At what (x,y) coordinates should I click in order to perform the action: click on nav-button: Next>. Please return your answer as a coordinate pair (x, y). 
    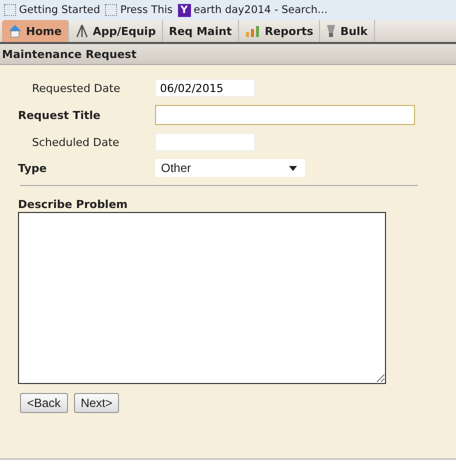
    Looking at the image, I should click on (97, 403).